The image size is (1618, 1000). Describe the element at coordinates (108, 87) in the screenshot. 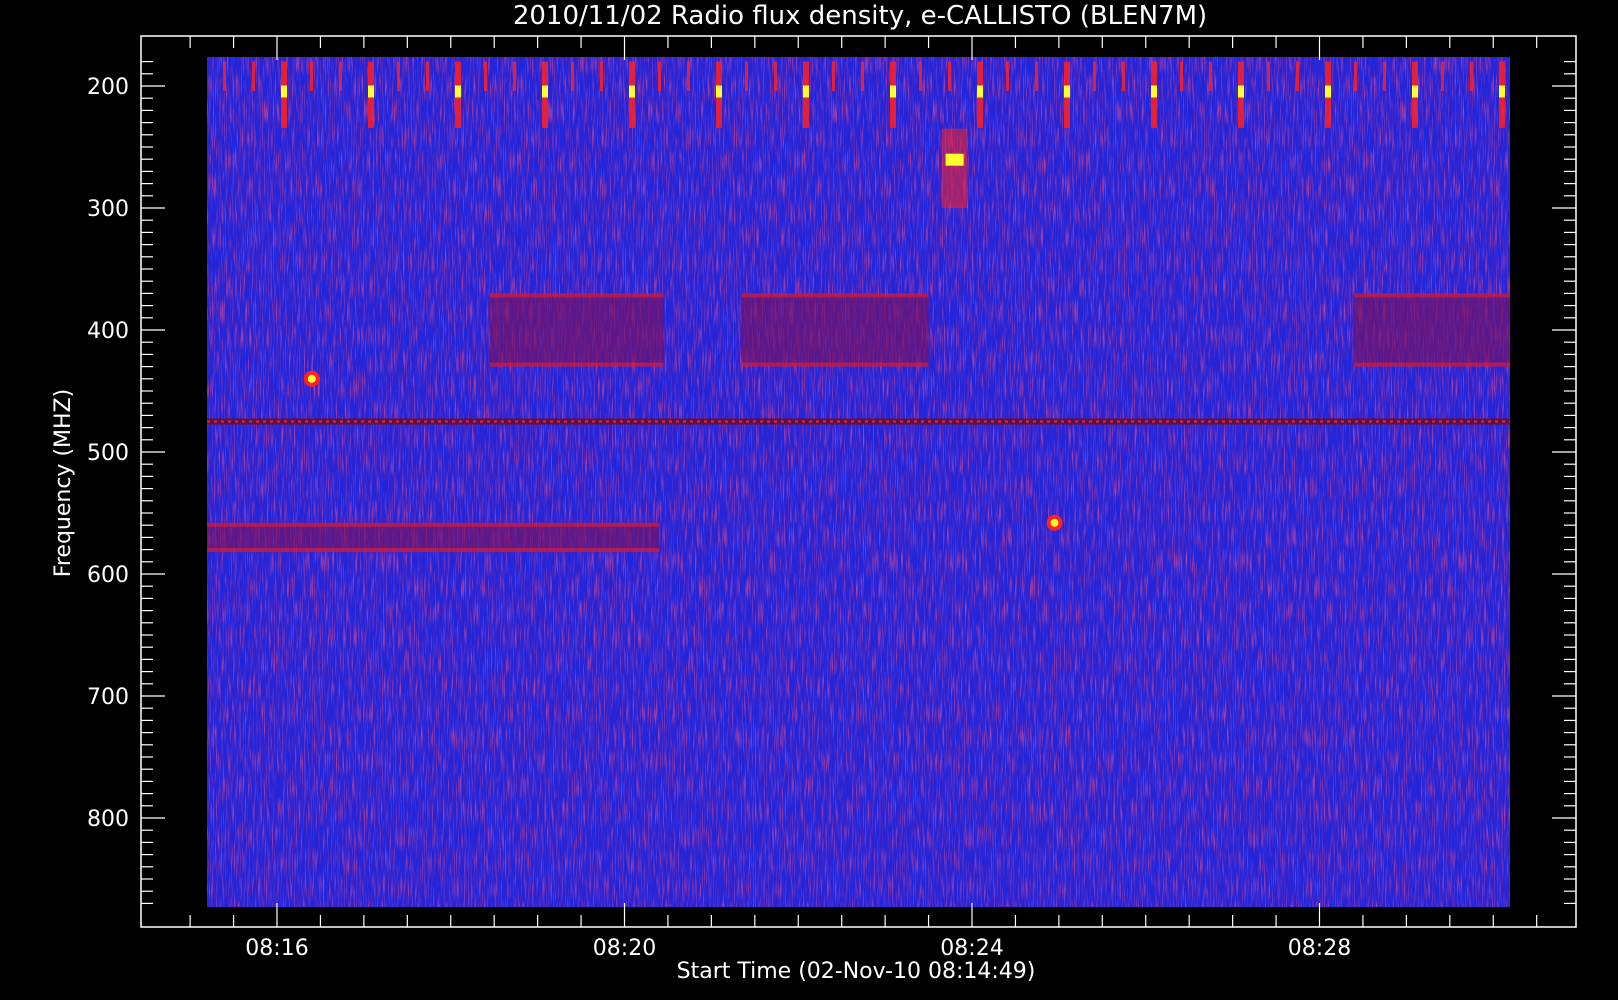

I see `y-tick-label: 200` at that location.